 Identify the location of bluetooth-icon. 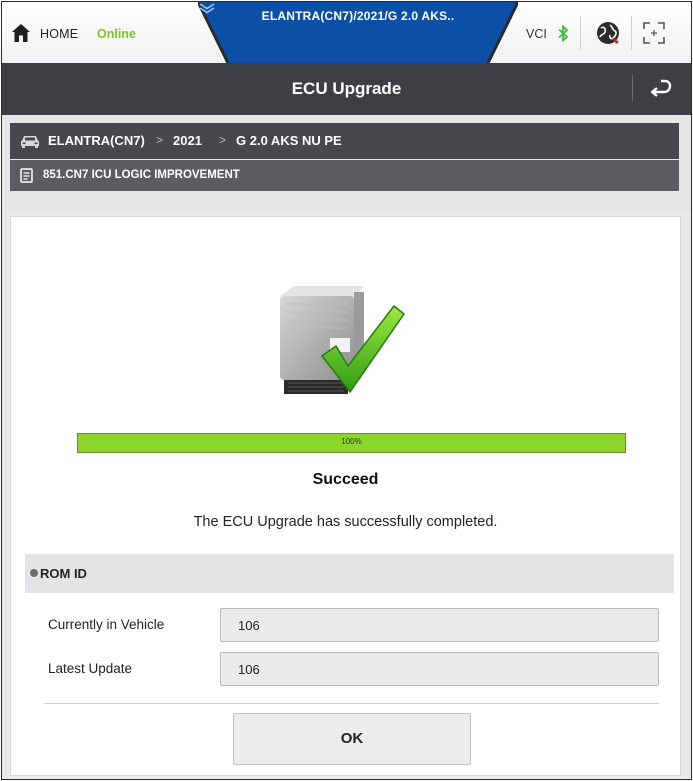
(563, 33).